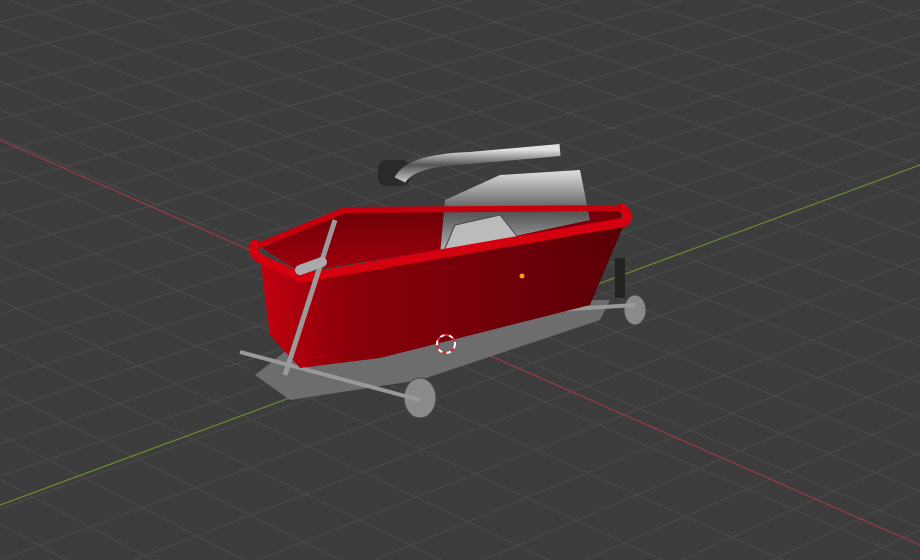  Describe the element at coordinates (620, 278) in the screenshot. I see `suspension-spring` at that location.